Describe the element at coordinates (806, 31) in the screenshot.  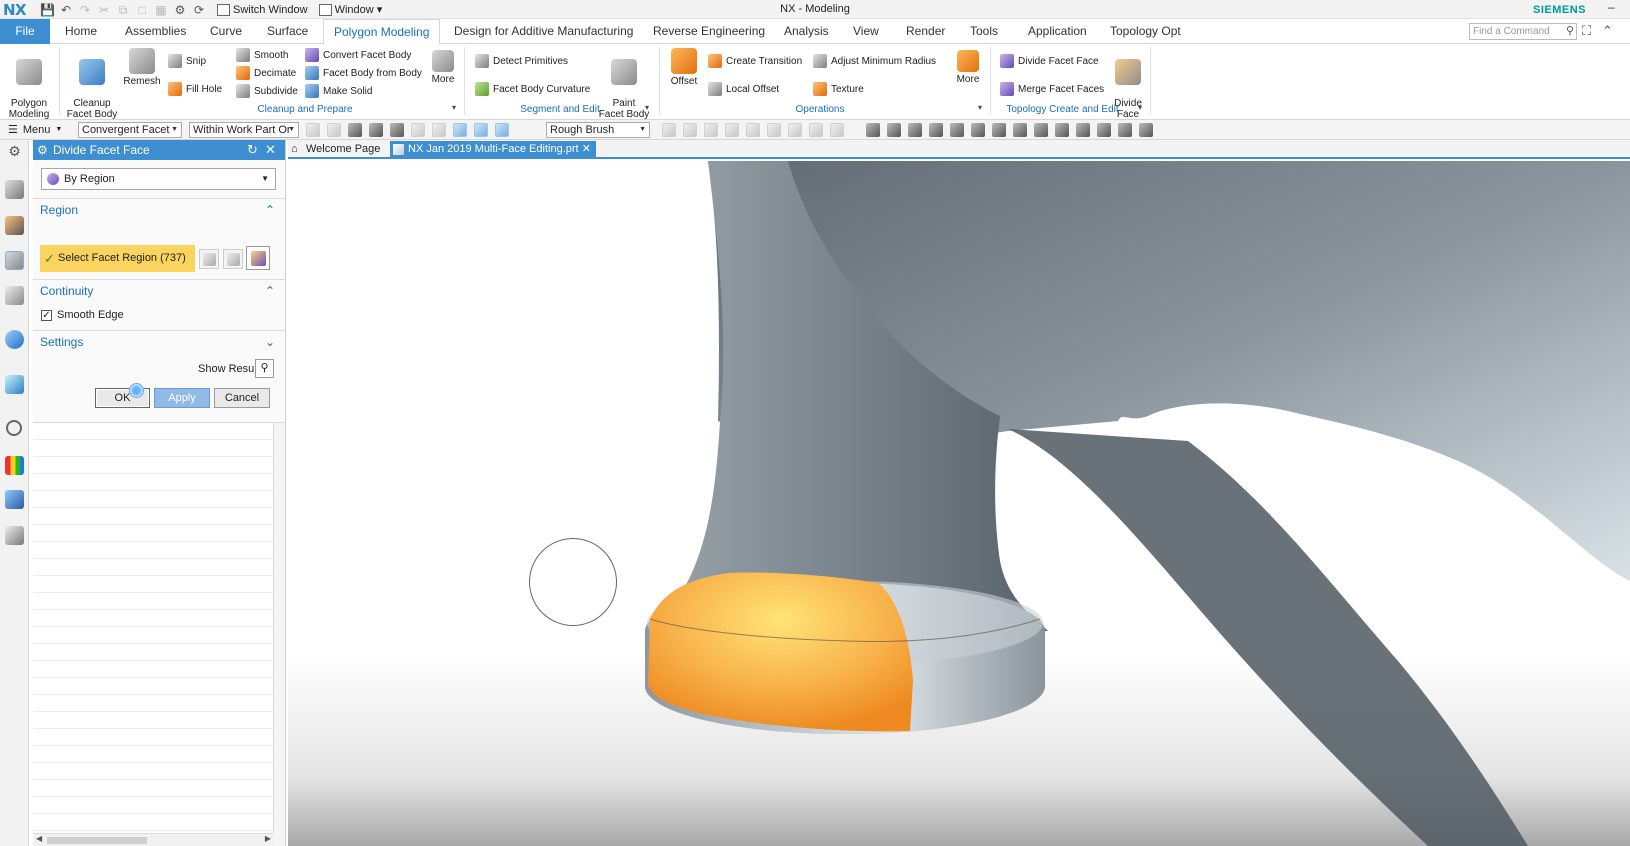
I see `tab-analysis: Analysis` at that location.